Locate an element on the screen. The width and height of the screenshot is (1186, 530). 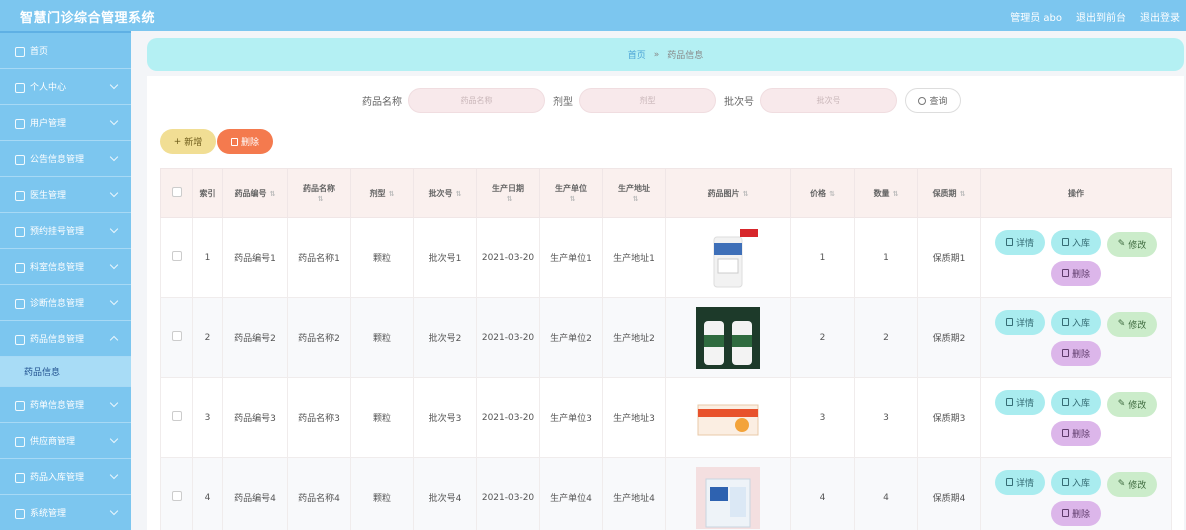
header-code: 药品编号 ⇅ is located at coordinates (255, 193).